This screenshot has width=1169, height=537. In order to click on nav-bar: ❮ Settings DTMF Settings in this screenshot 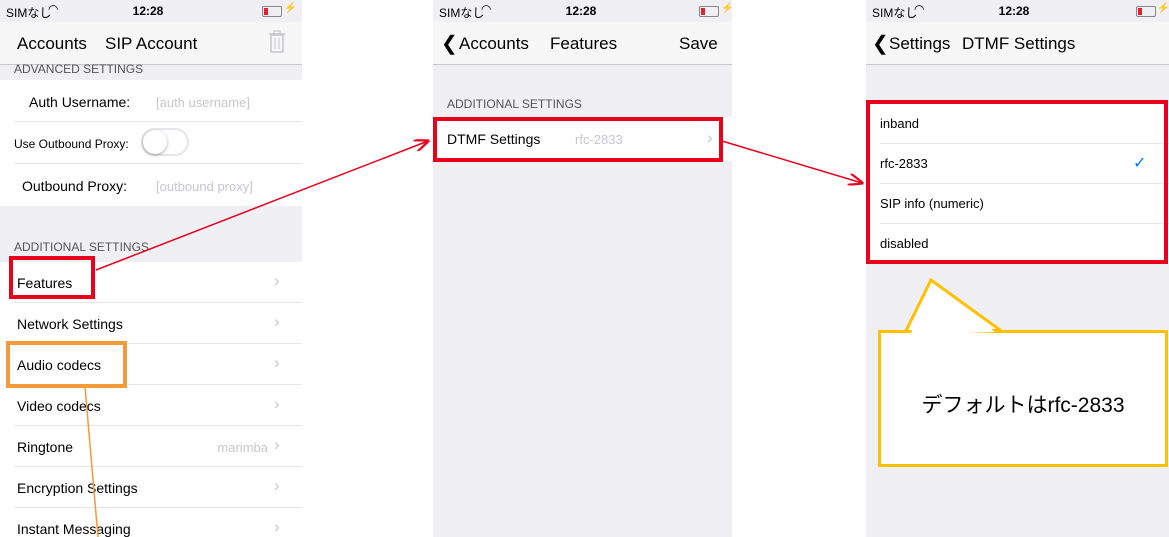, I will do `click(1017, 43)`.